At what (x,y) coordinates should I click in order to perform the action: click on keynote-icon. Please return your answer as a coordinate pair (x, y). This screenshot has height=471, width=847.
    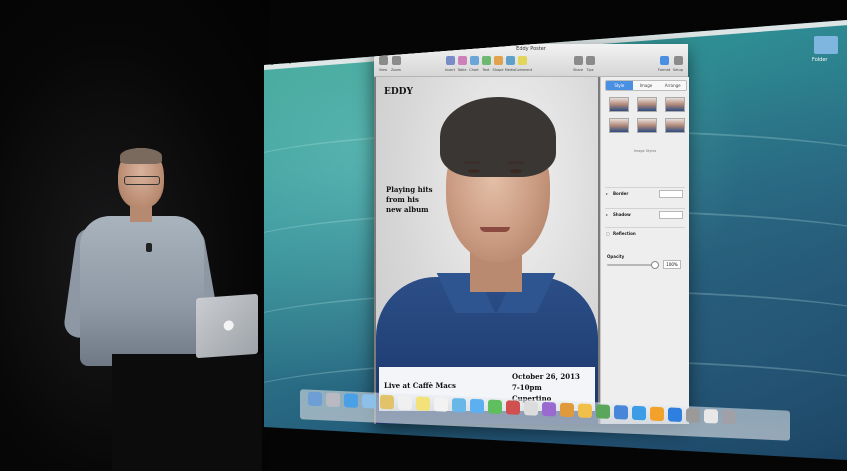
    Looking at the image, I should click on (621, 412).